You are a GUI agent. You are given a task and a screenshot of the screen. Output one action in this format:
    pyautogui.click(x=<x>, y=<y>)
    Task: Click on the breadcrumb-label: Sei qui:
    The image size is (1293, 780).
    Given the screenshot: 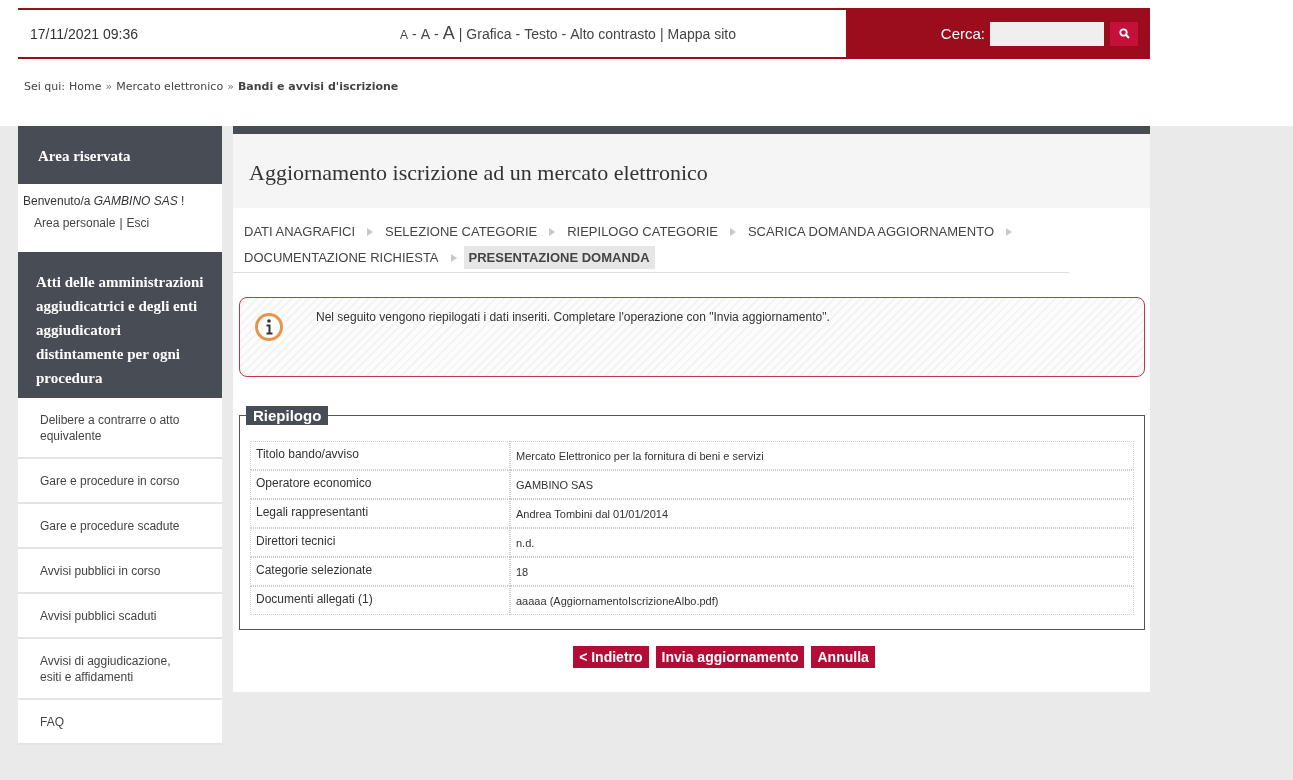 What is the action you would take?
    pyautogui.click(x=45, y=86)
    